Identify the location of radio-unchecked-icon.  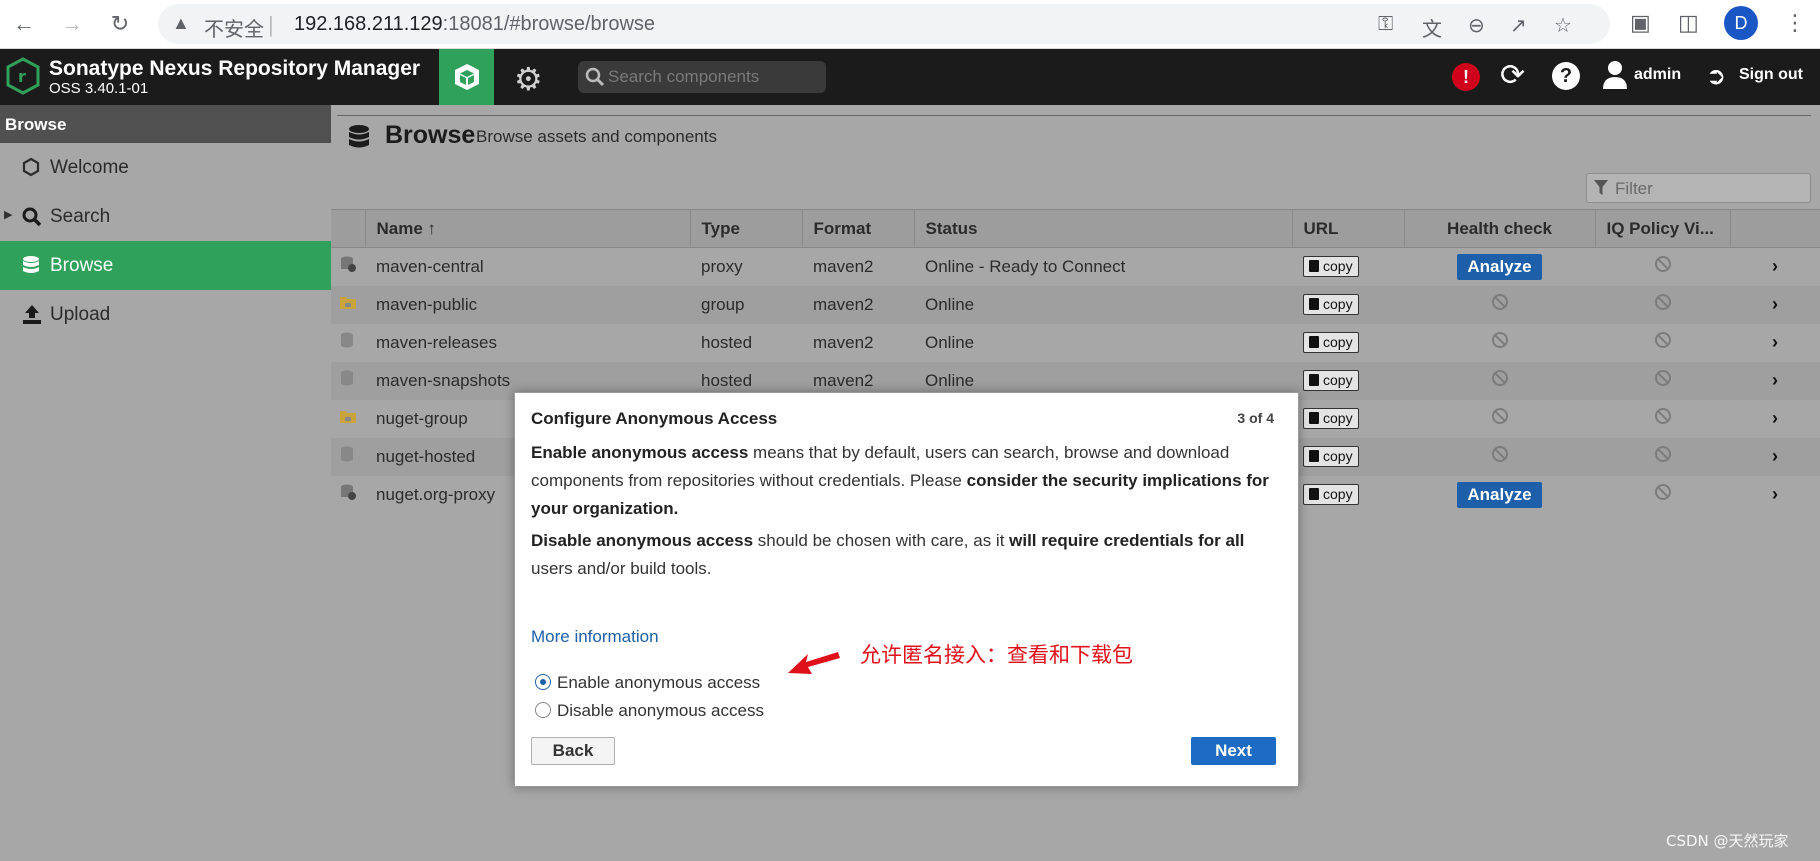
(543, 710).